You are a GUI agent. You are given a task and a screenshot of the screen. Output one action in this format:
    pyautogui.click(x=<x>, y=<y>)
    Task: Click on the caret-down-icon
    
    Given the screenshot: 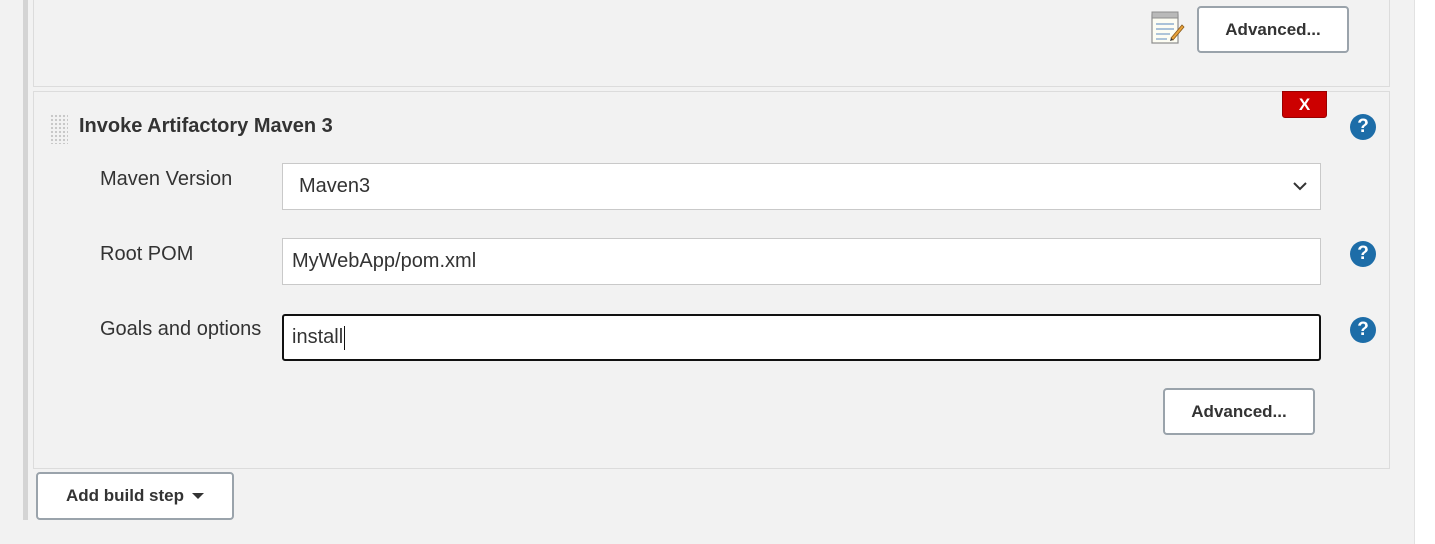 What is the action you would take?
    pyautogui.click(x=198, y=496)
    